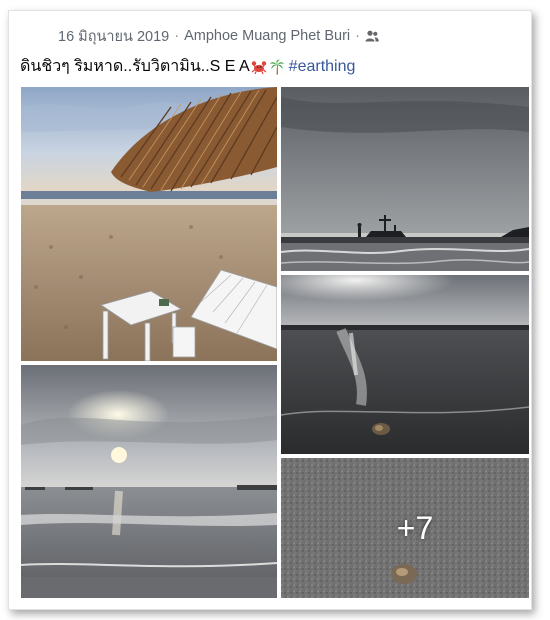 The height and width of the screenshot is (620, 550). I want to click on pirate-ship-image, so click(405, 179).